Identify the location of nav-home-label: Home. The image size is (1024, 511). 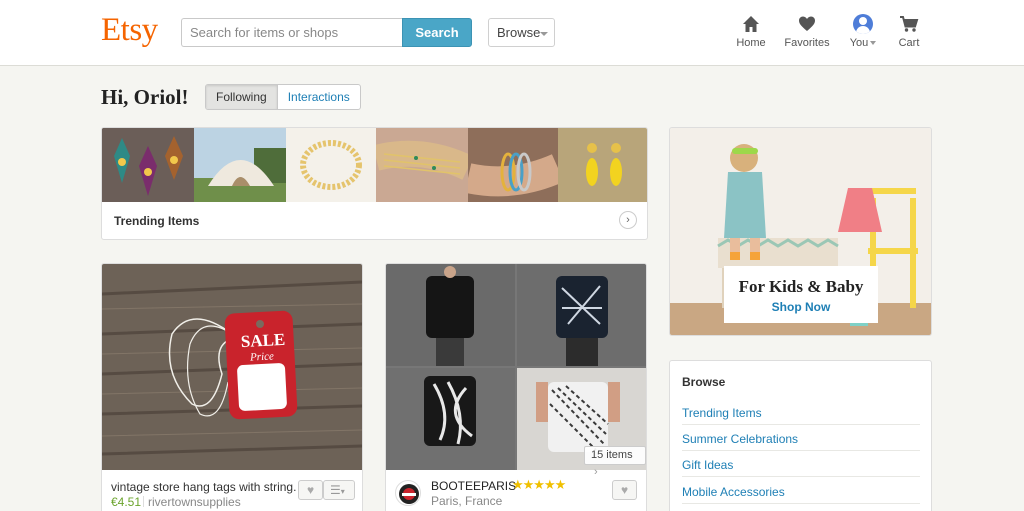
(751, 43).